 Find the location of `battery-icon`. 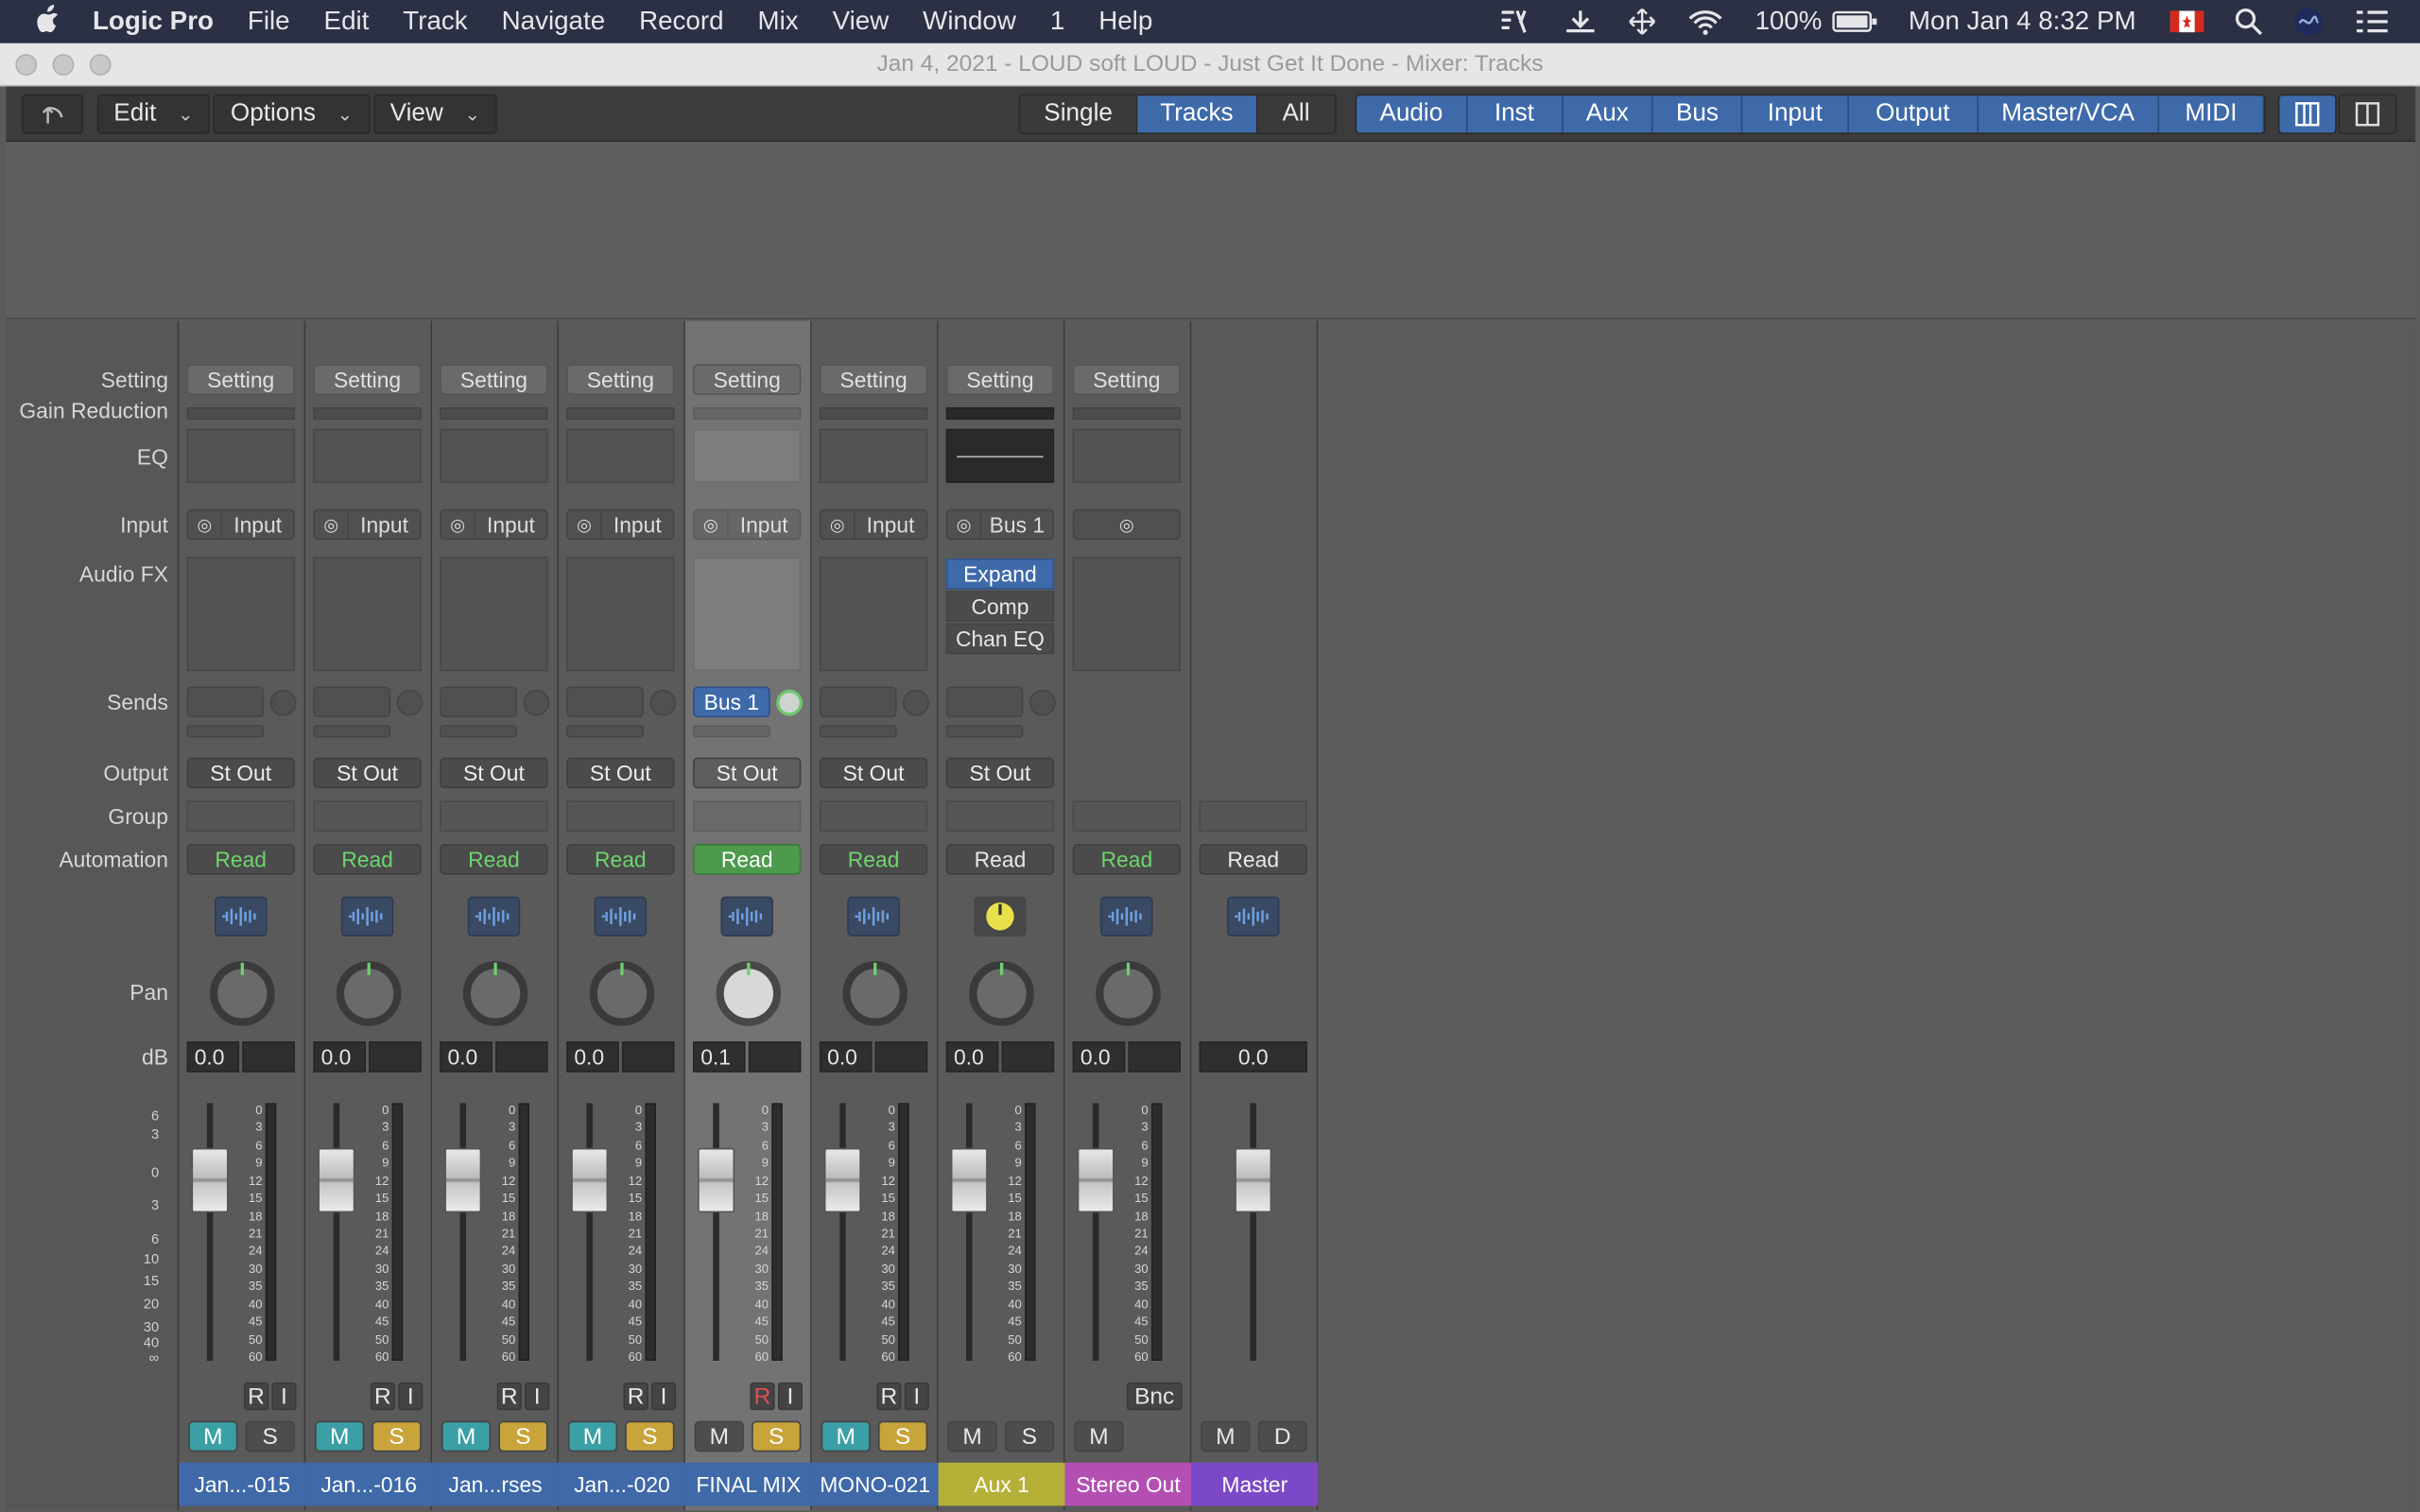

battery-icon is located at coordinates (1854, 21).